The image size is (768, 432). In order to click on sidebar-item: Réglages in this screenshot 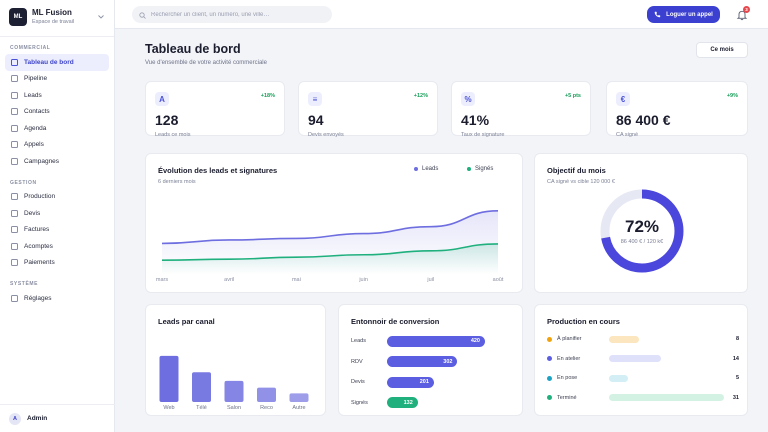, I will do `click(57, 298)`.